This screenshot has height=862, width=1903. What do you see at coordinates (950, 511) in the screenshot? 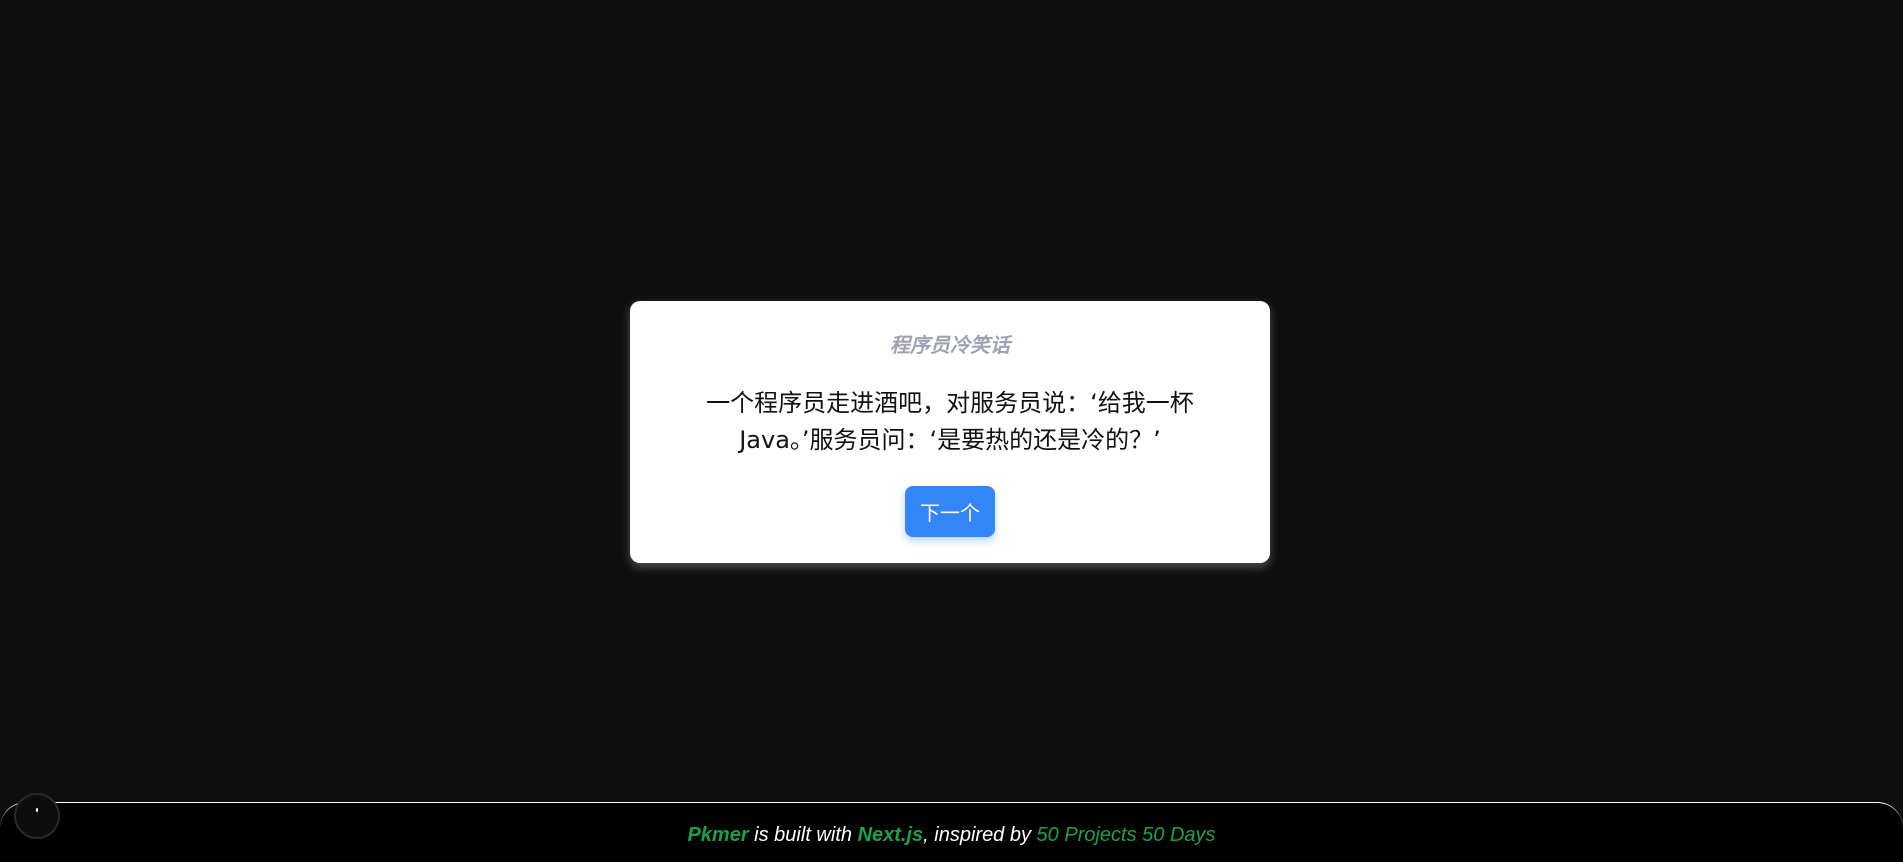
I see `next-joke-button: 下一个` at bounding box center [950, 511].